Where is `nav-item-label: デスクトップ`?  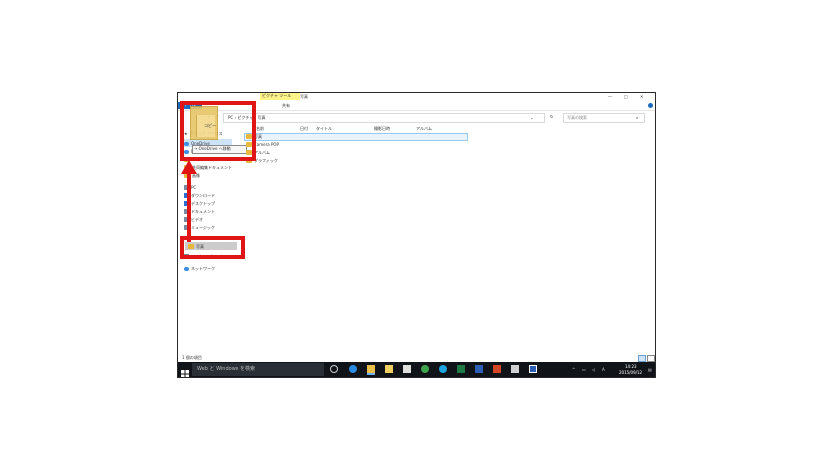 nav-item-label: デスクトップ is located at coordinates (203, 203).